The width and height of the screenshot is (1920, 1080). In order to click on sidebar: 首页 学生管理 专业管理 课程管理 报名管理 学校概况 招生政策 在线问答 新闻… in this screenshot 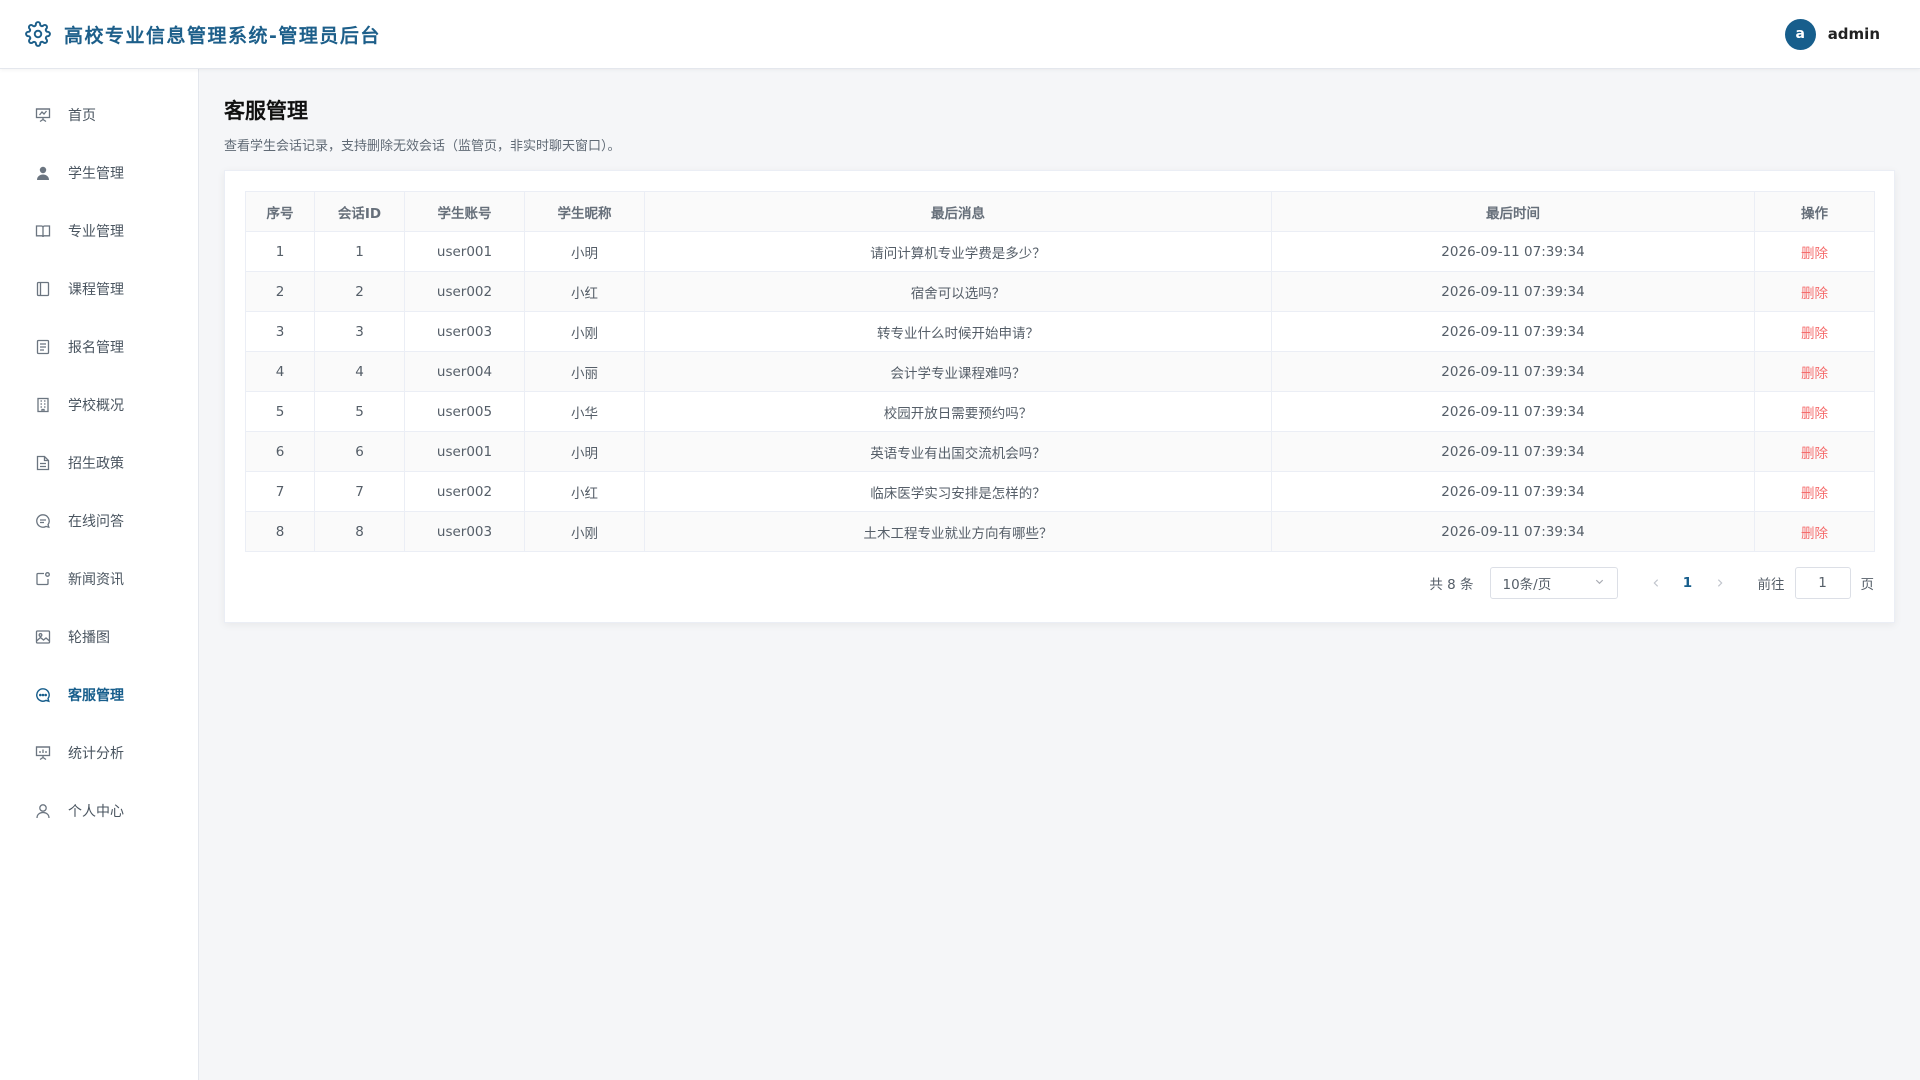, I will do `click(99, 574)`.